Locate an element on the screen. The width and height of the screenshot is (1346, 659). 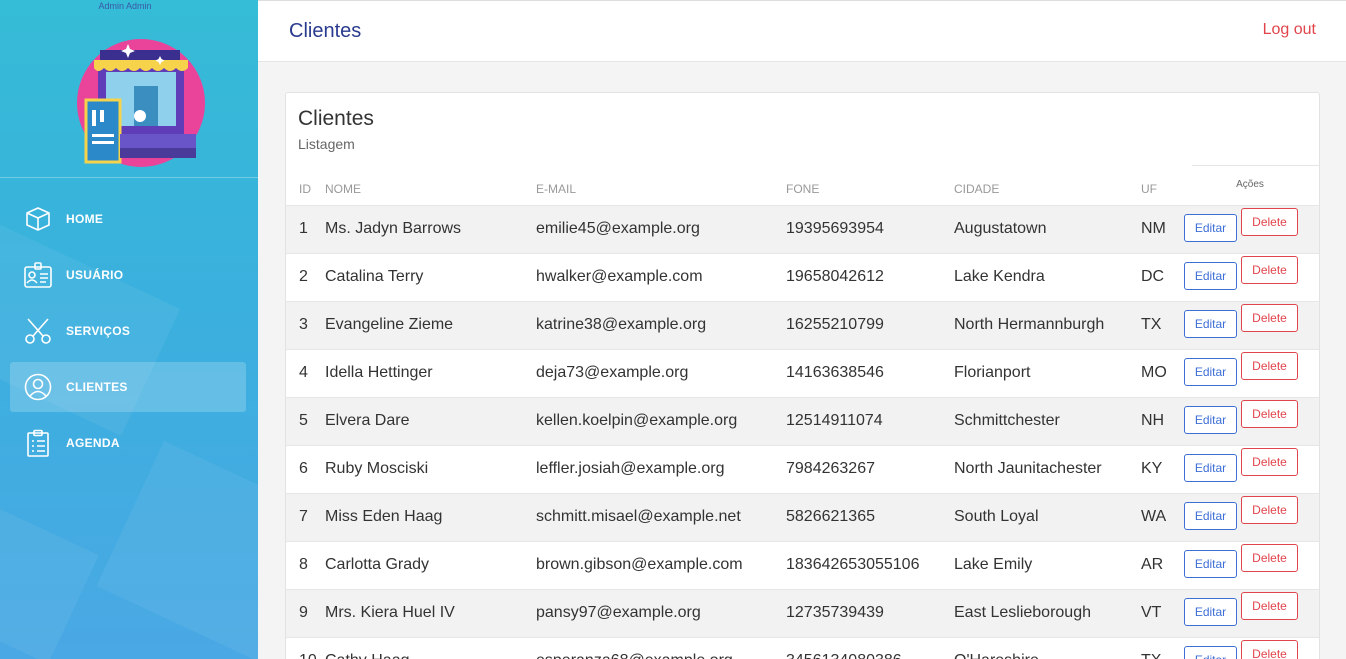
cell-email: katrine38@example.org is located at coordinates (661, 324).